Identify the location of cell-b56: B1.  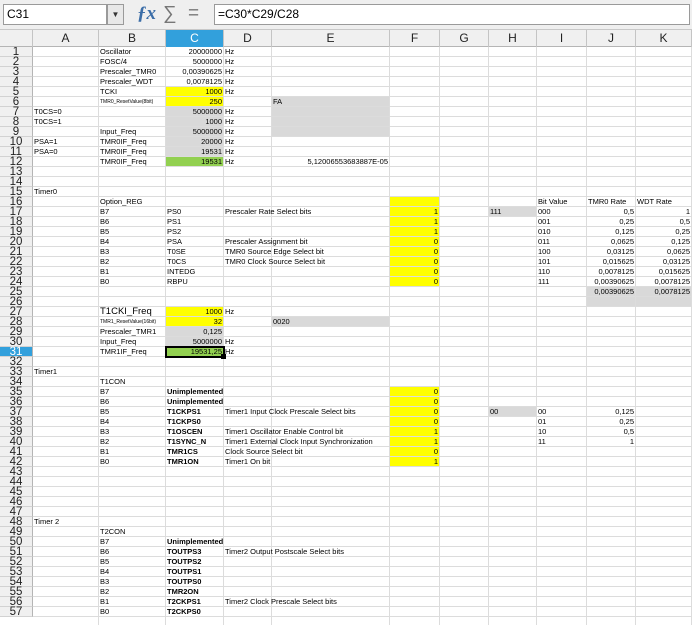
(132, 602).